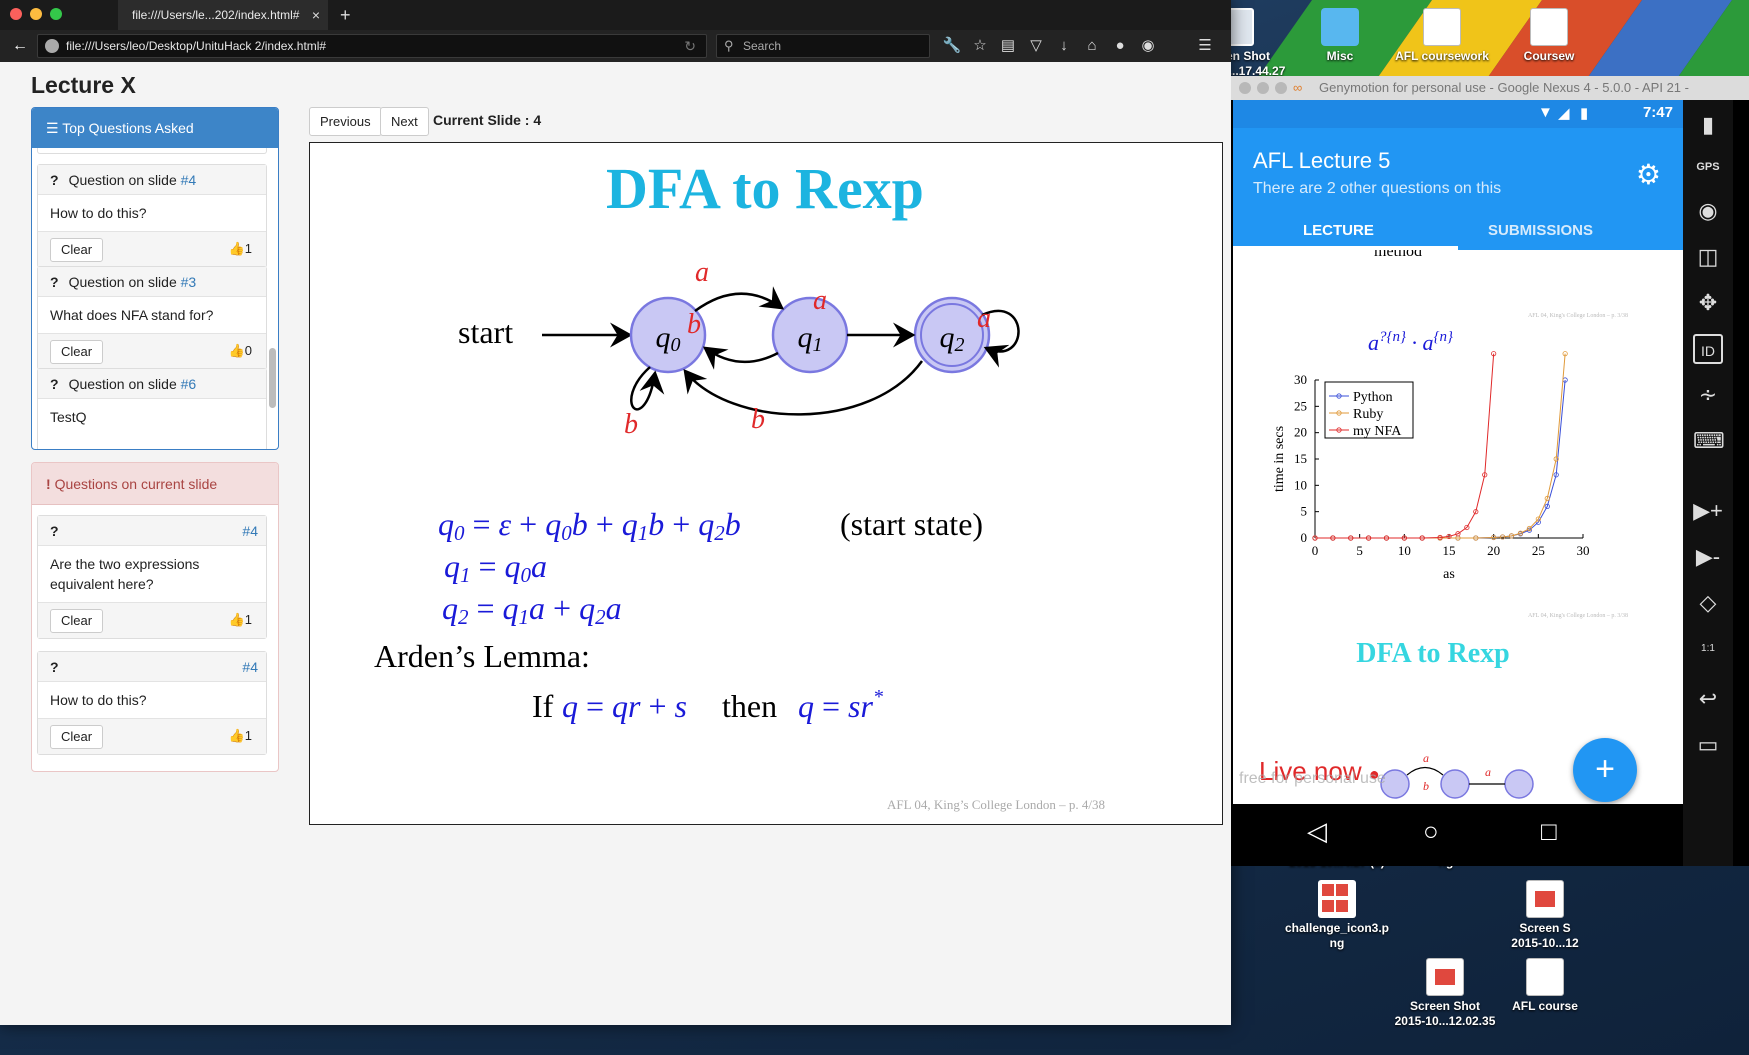 This screenshot has width=1749, height=1055. Describe the element at coordinates (1605, 770) in the screenshot. I see `add-question-button: +` at that location.